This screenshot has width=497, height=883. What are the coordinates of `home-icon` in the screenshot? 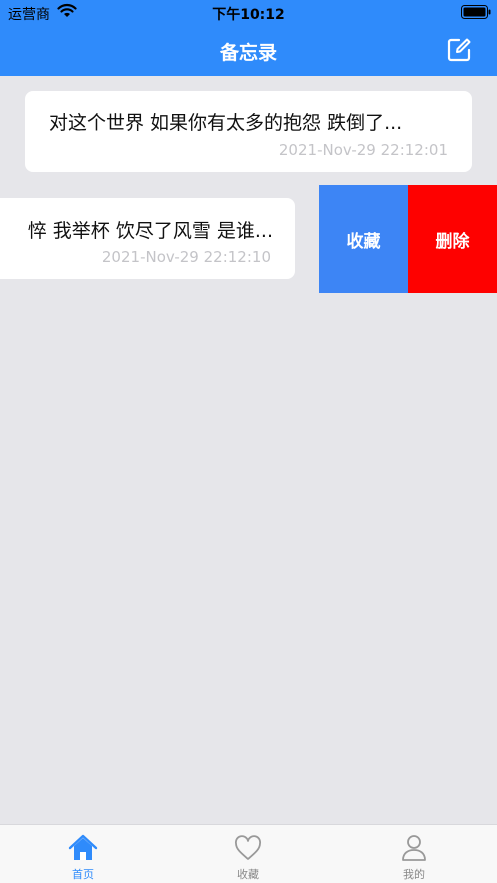 It's located at (83, 847).